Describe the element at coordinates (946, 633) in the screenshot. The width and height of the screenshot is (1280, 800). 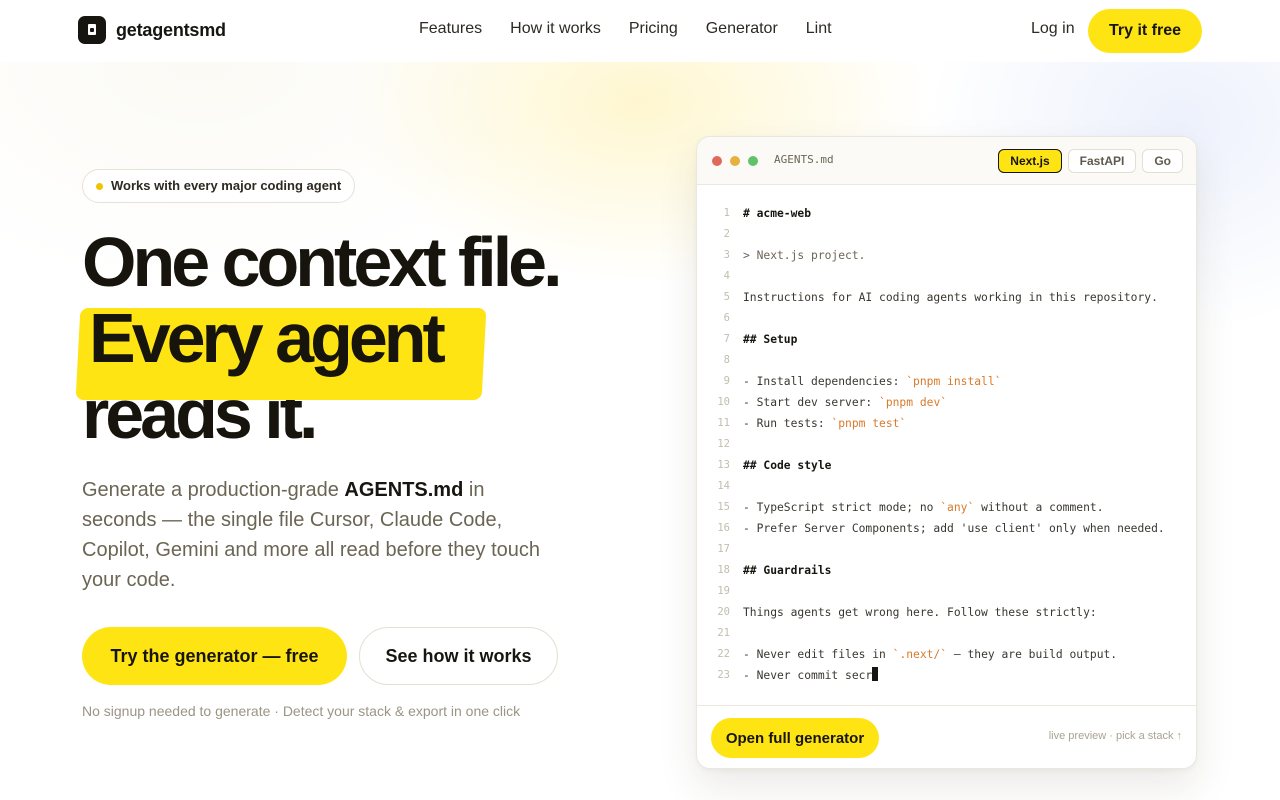
I see `code-line: 21` at that location.